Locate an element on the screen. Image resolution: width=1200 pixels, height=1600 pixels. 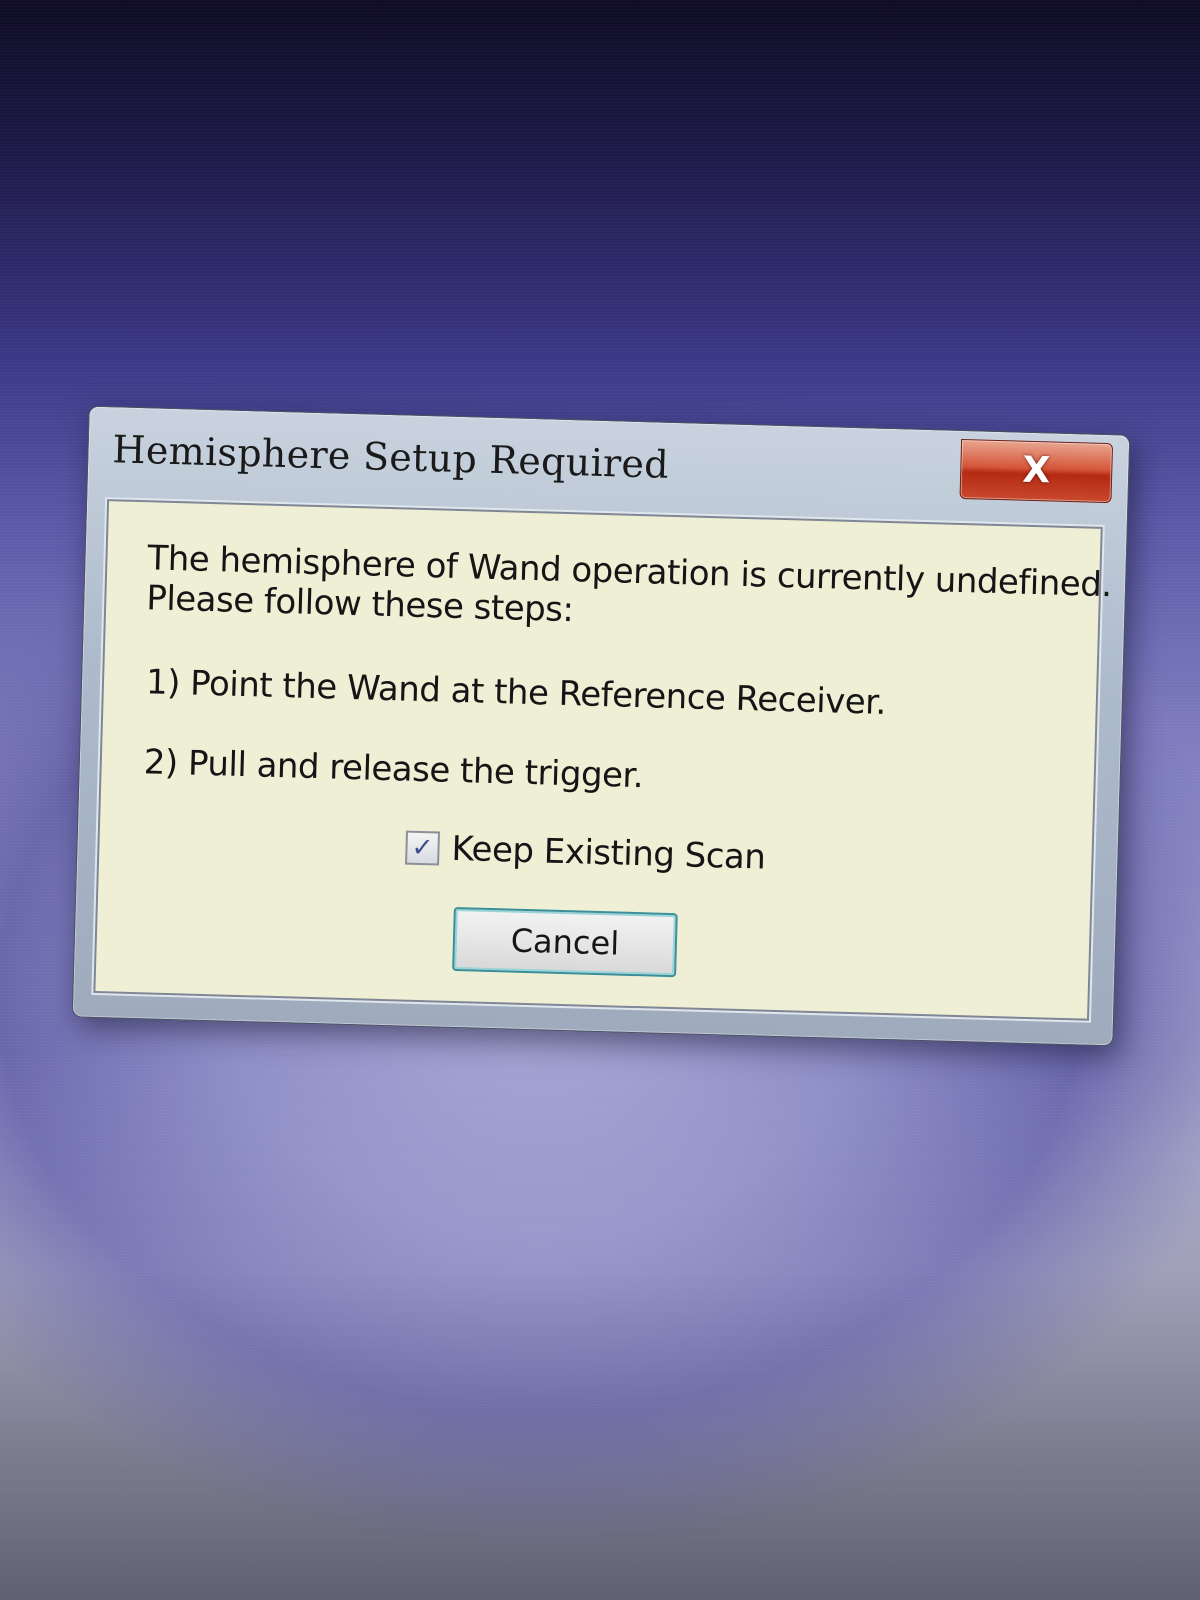
keep-existing-scan-checkbox-row: ✓ Keep Existing Scan is located at coordinates (585, 853).